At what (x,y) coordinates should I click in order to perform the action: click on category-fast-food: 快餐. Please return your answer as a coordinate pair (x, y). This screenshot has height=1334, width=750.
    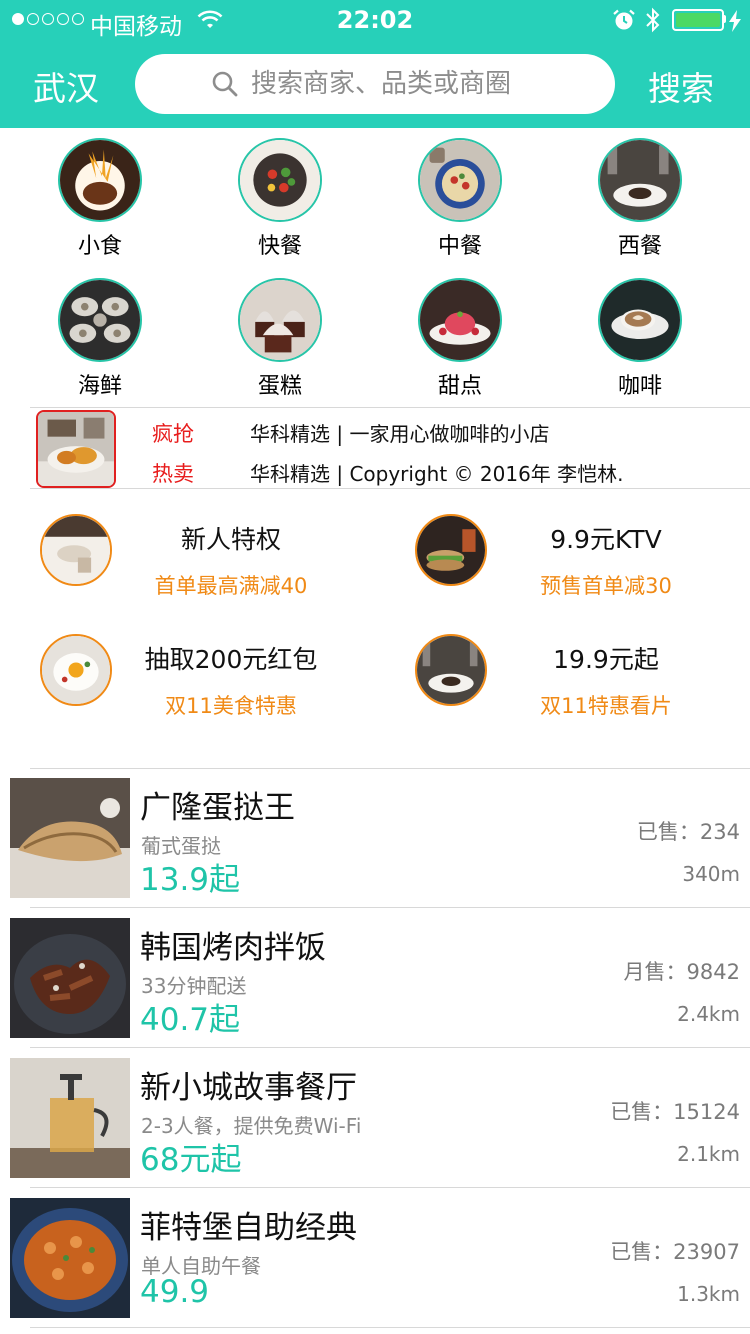
    Looking at the image, I should click on (280, 199).